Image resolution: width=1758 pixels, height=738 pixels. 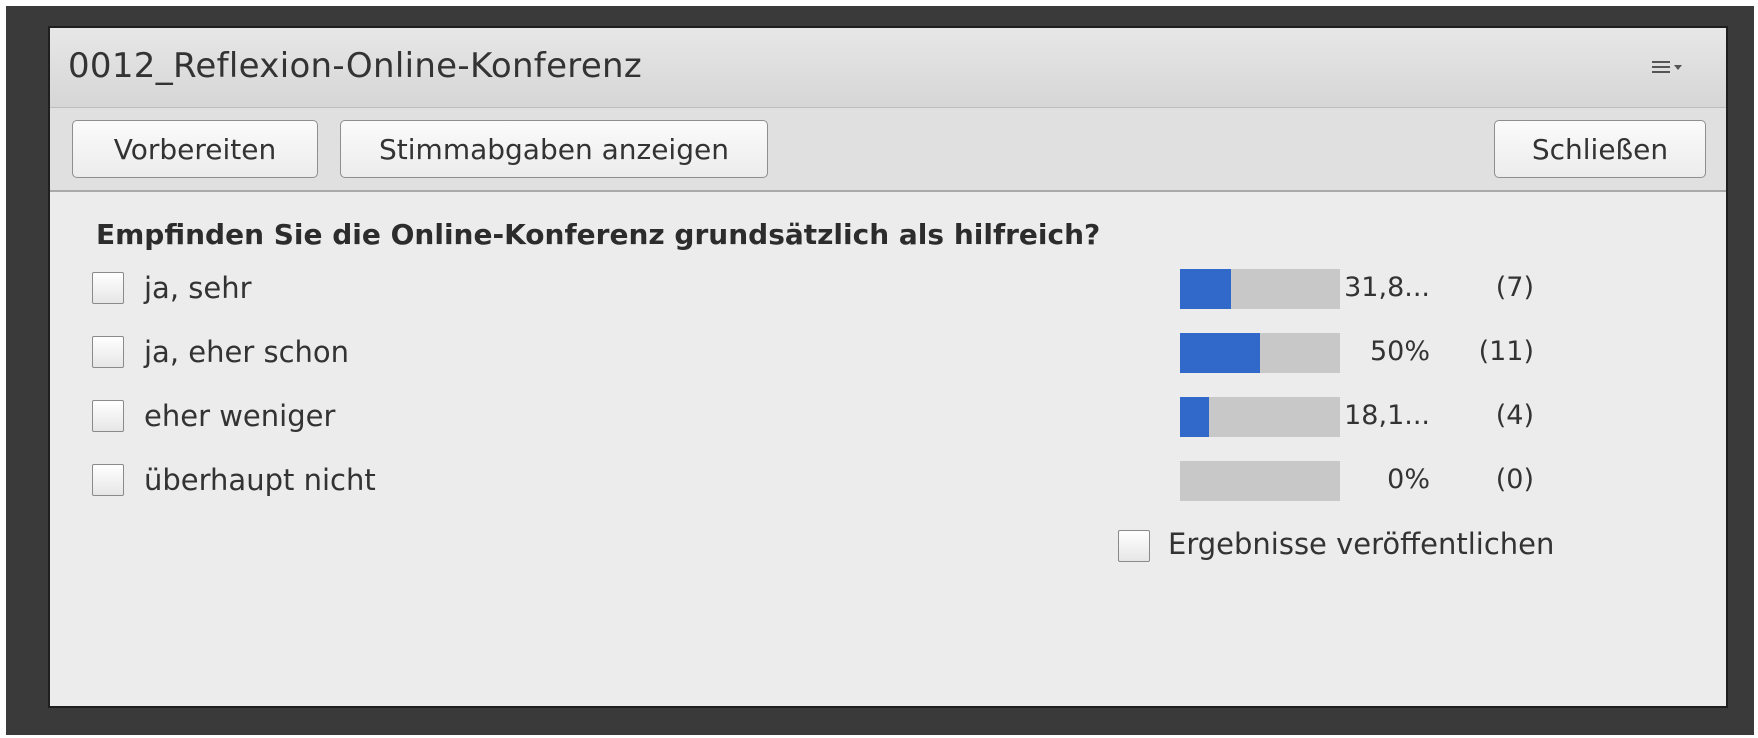 I want to click on result-count: (0), so click(x=1514, y=479).